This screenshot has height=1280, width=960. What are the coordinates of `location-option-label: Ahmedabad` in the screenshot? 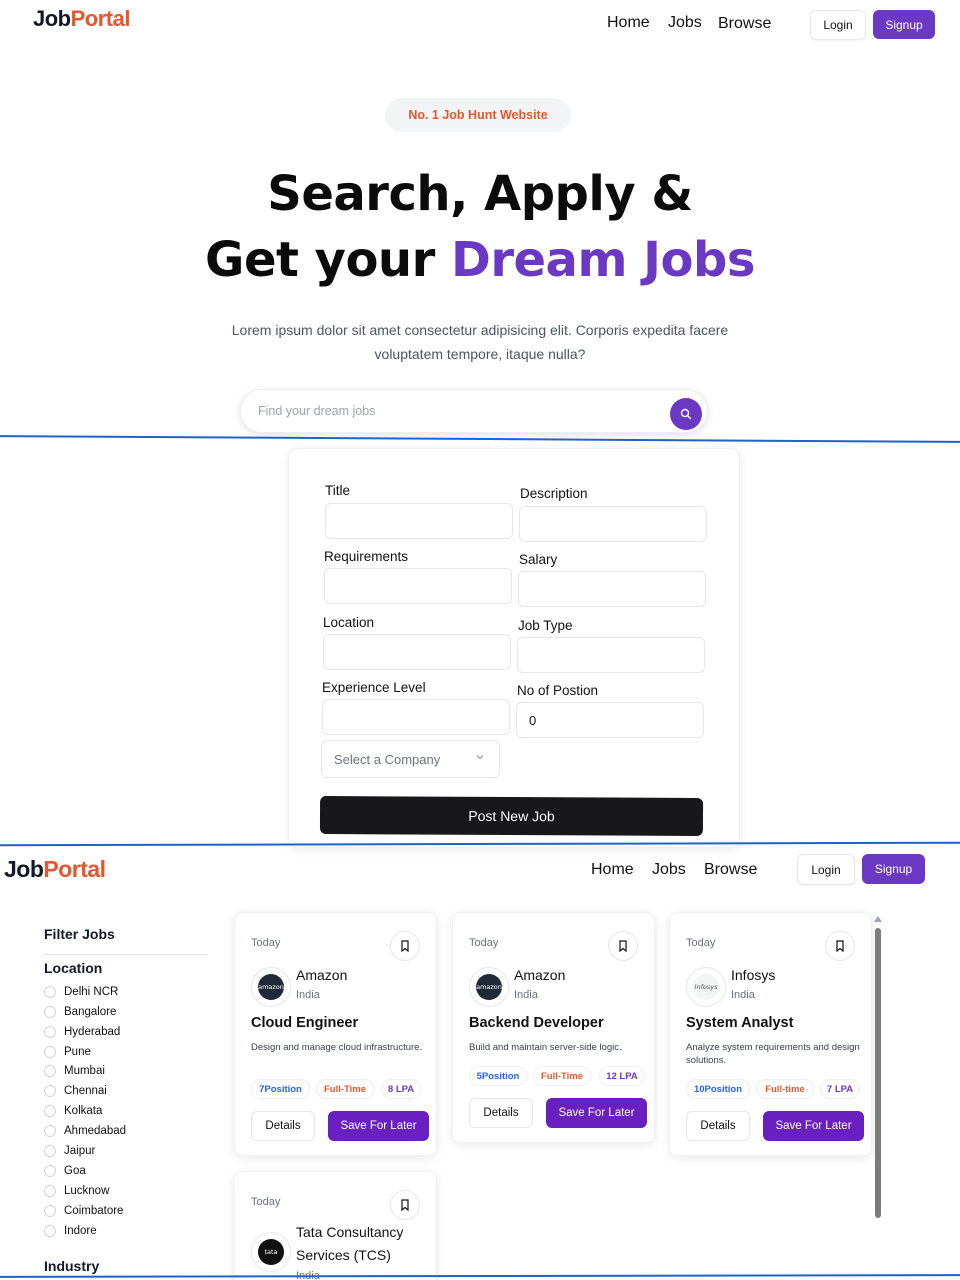 It's located at (95, 1131).